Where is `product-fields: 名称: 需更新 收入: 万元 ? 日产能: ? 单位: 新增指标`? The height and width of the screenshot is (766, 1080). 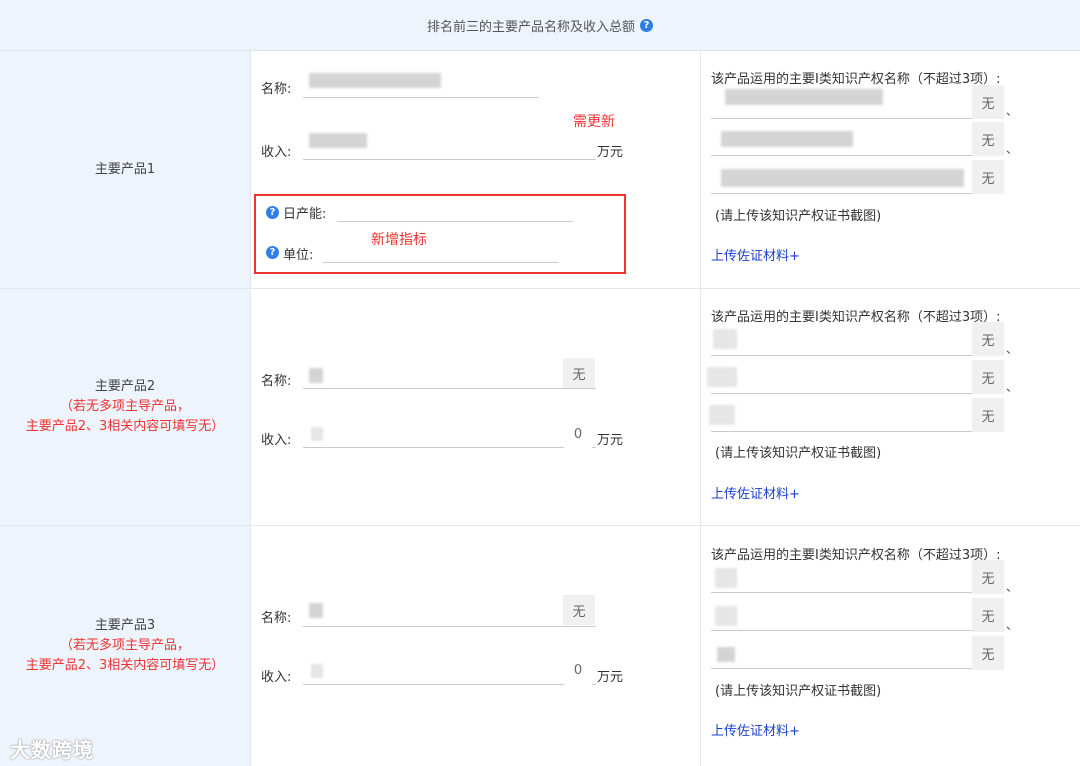
product-fields: 名称: 需更新 收入: 万元 ? 日产能: ? 单位: 新增指标 is located at coordinates (476, 169).